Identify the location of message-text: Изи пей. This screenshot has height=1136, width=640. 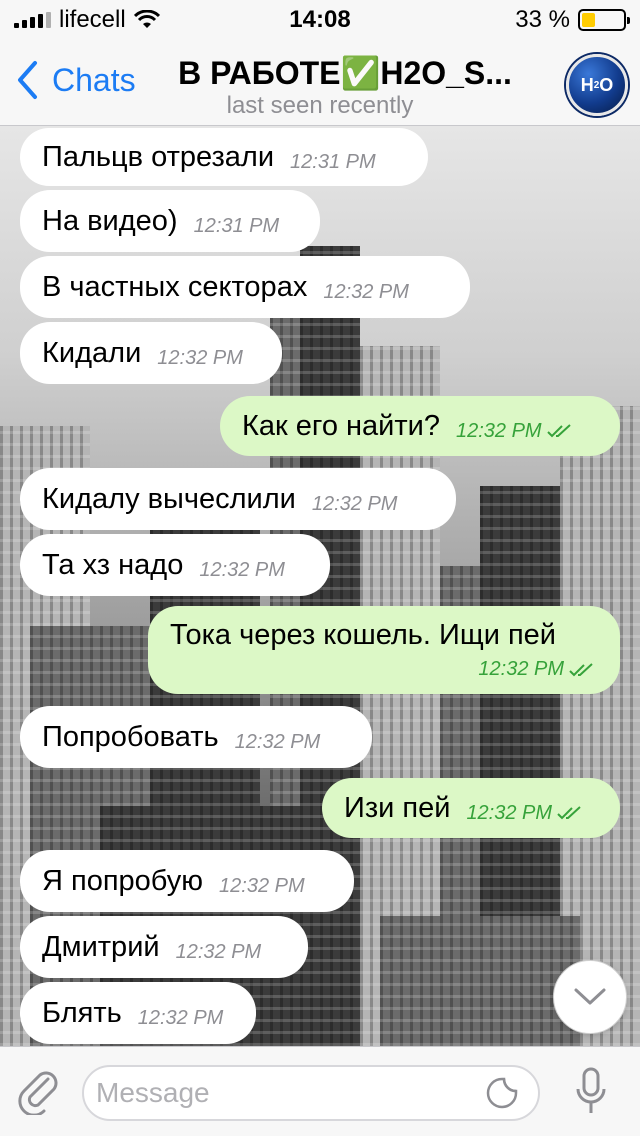
(397, 807).